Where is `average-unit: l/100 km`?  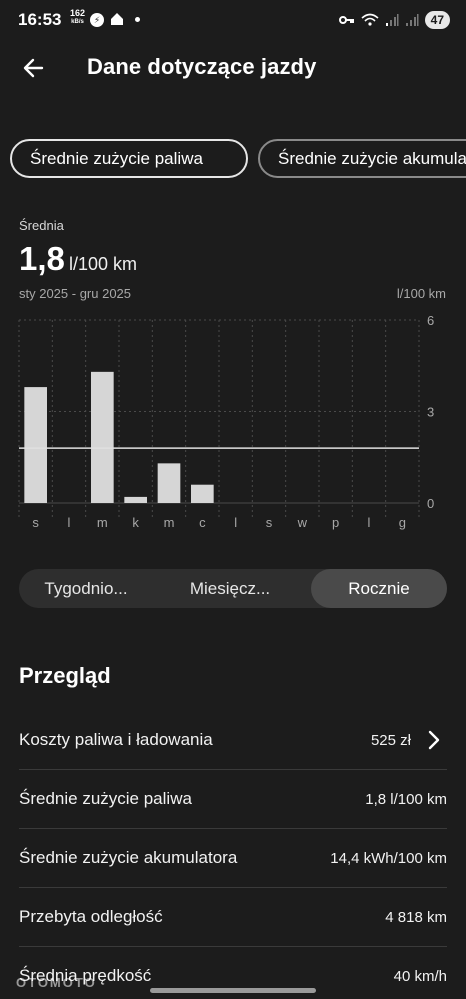 average-unit: l/100 km is located at coordinates (103, 264).